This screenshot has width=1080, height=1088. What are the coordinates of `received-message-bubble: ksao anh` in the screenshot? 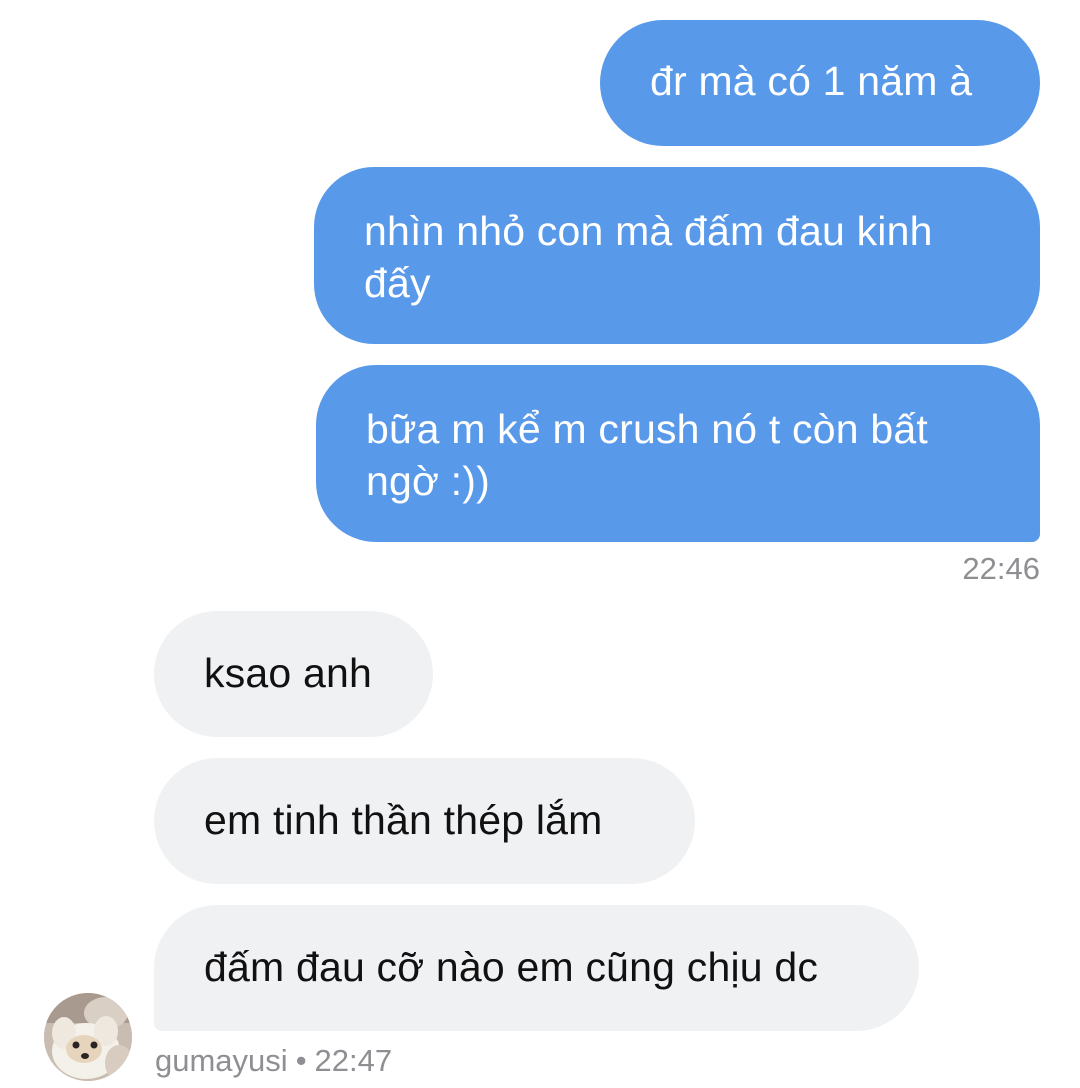 It's located at (293, 674).